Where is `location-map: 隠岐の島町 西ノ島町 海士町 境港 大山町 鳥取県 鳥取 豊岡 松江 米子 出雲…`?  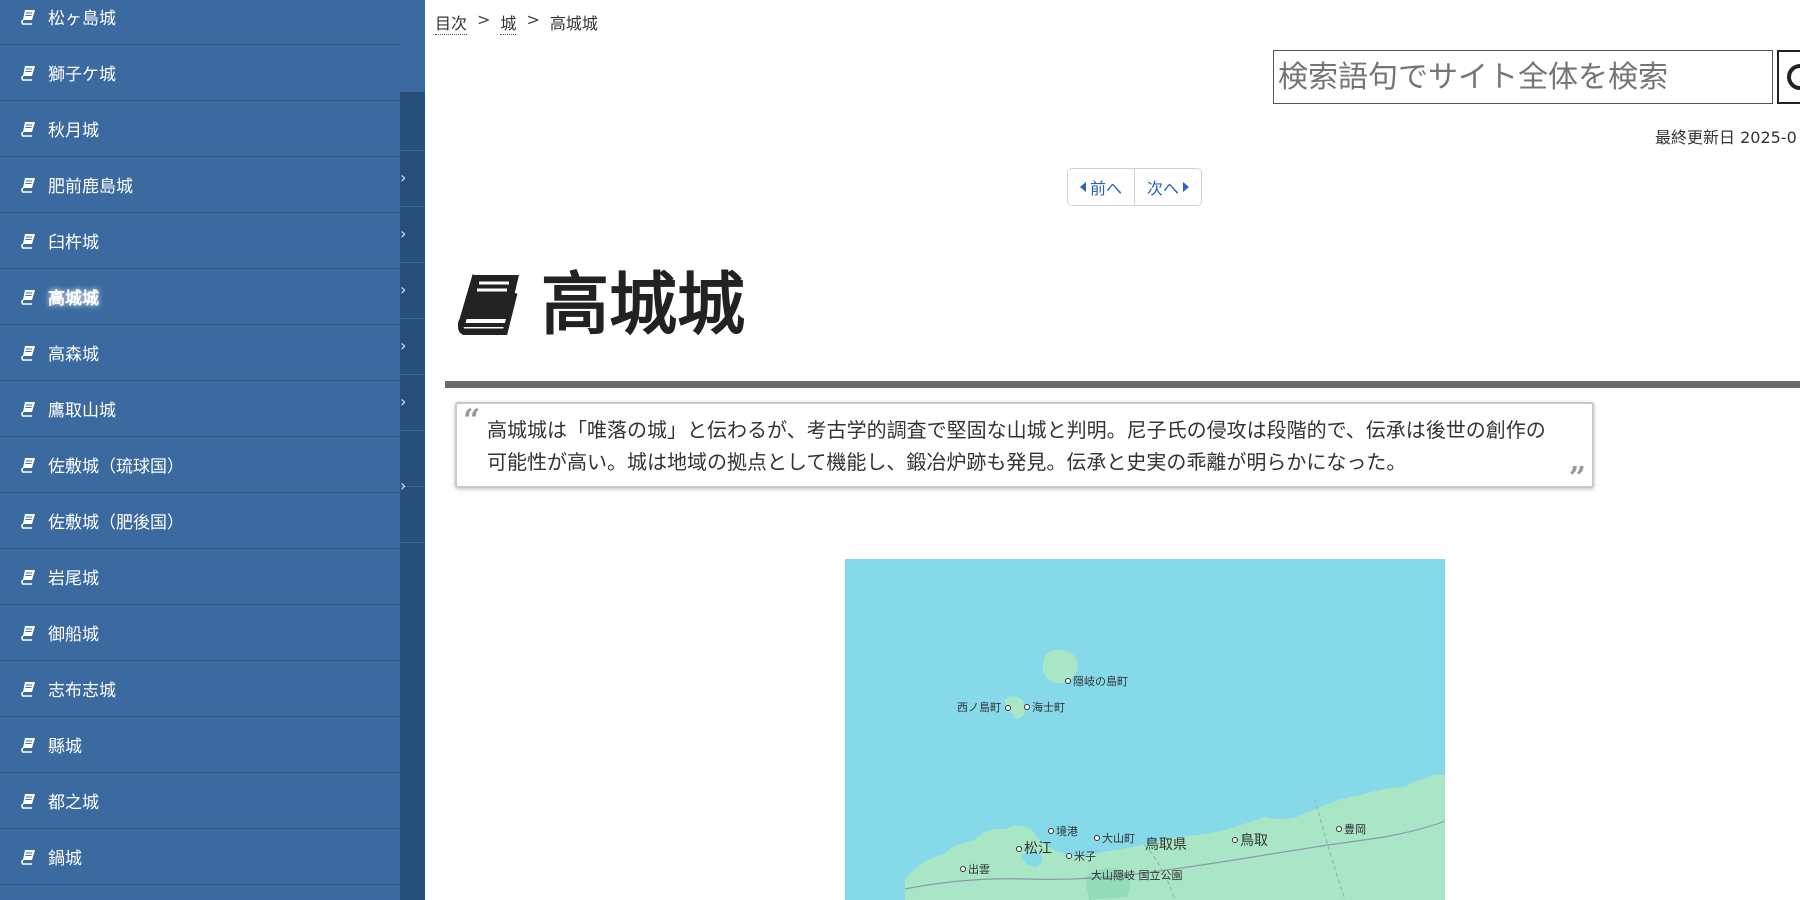
location-map: 隠岐の島町 西ノ島町 海士町 境港 大山町 鳥取県 鳥取 豊岡 松江 米子 出雲… is located at coordinates (1145, 729).